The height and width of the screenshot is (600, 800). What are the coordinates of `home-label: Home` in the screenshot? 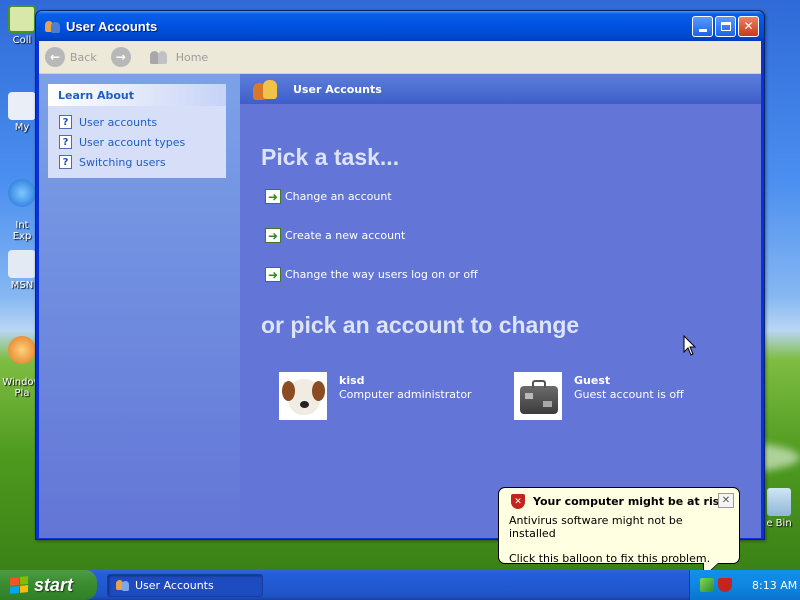 It's located at (192, 57).